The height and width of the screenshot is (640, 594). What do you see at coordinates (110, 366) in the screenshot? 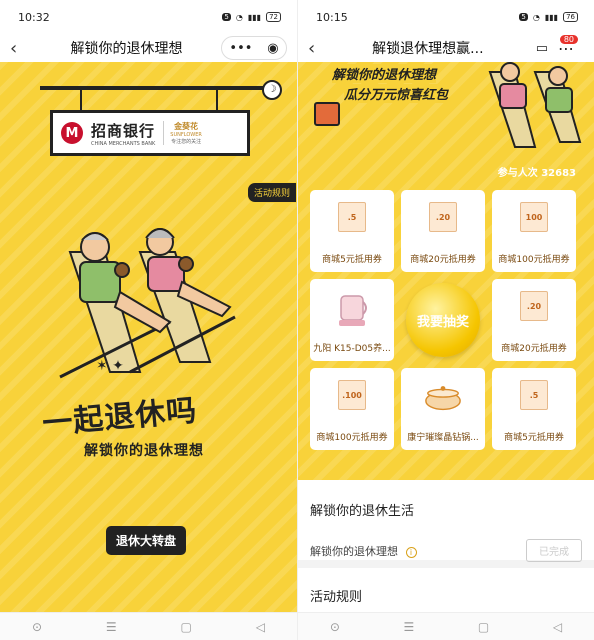
I see `sparkle-icon: ✶ ✦` at bounding box center [110, 366].